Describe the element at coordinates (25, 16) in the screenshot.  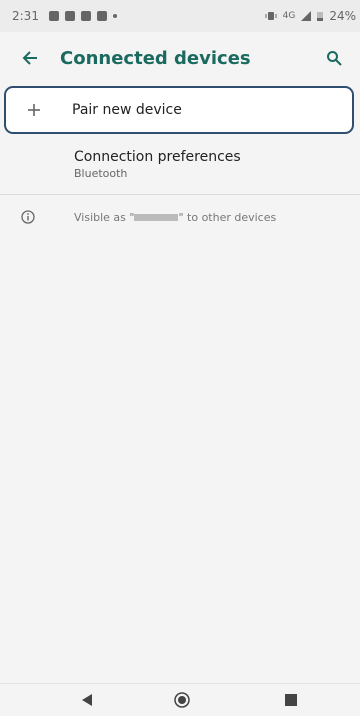
I see `status-time: 2:31` at that location.